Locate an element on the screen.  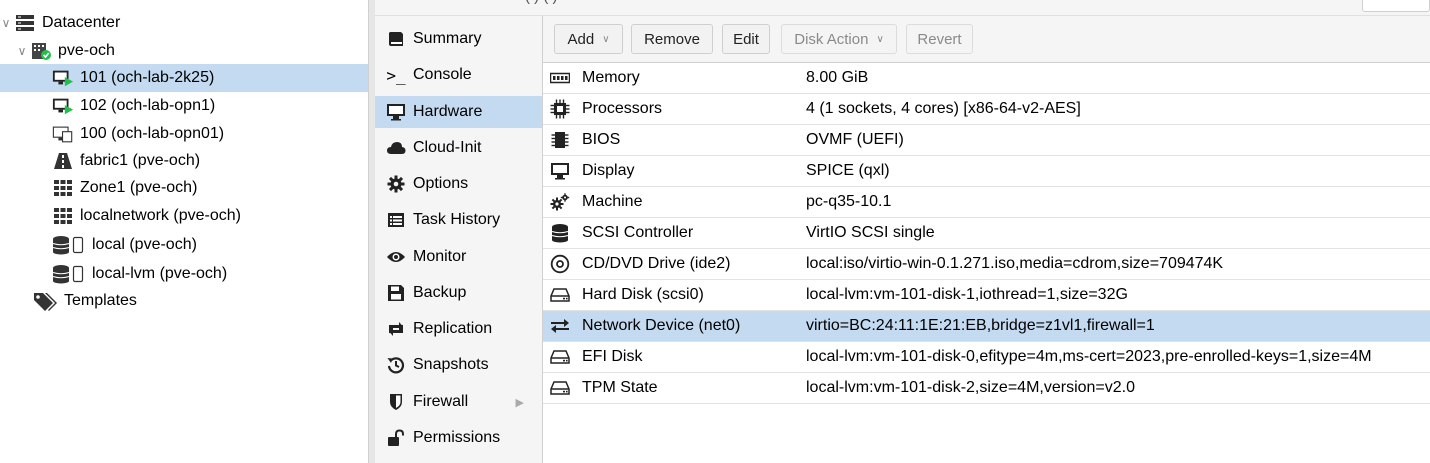
exchange-icon is located at coordinates (560, 326).